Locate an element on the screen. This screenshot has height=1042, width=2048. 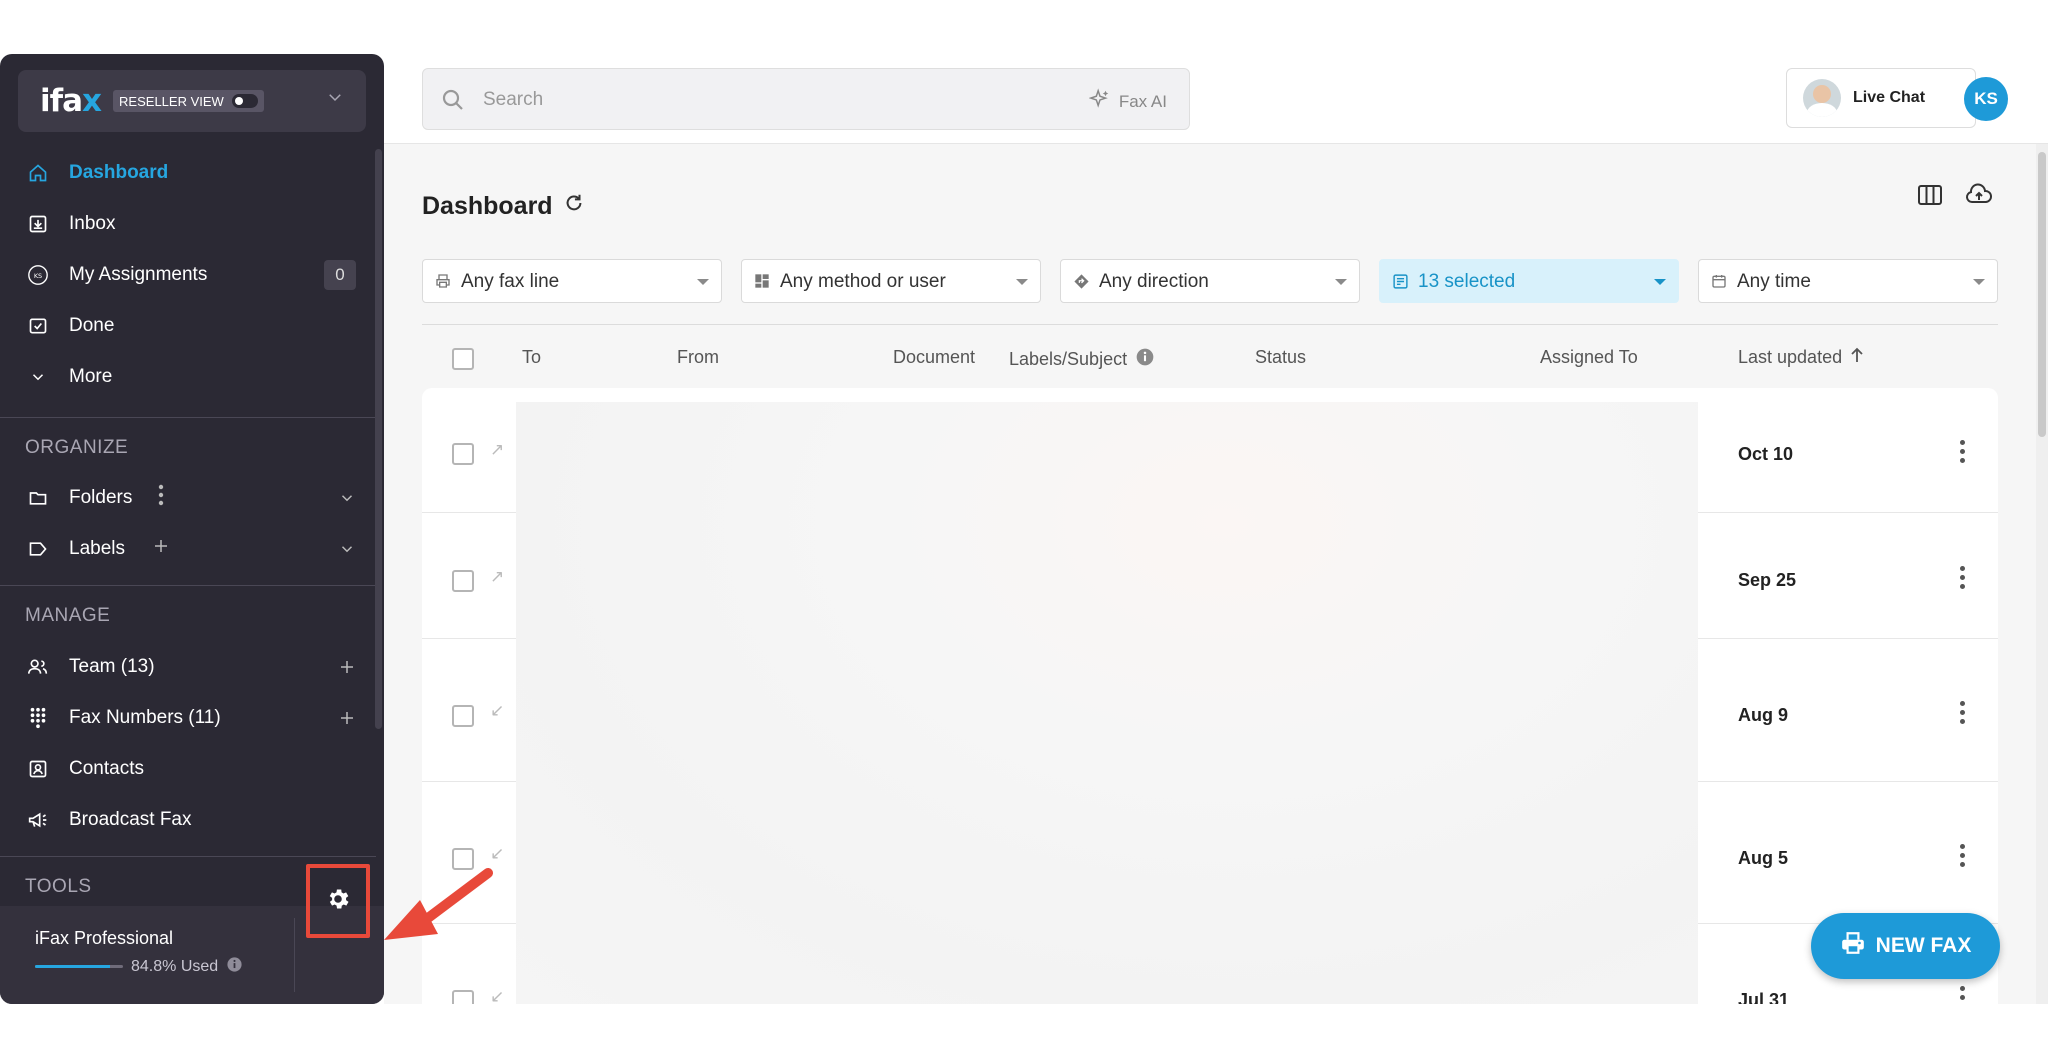
nav-more: More is located at coordinates (189, 377).